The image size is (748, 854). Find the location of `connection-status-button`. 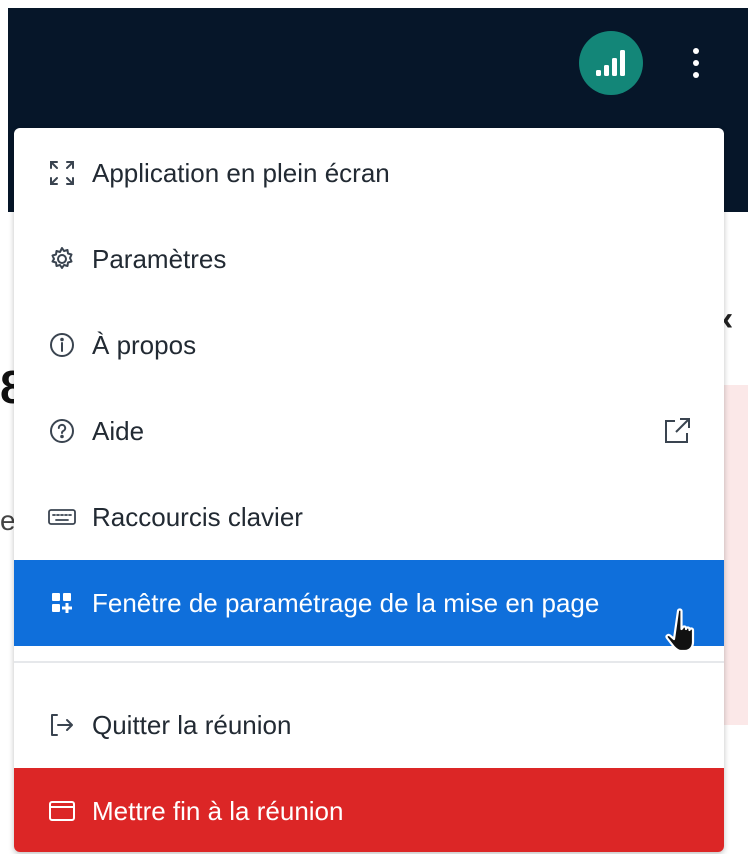

connection-status-button is located at coordinates (611, 63).